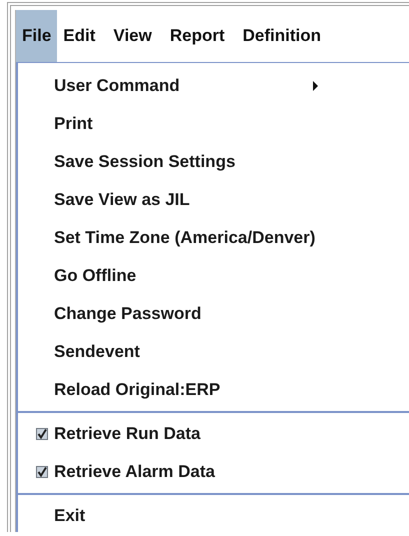 The width and height of the screenshot is (409, 536). Describe the element at coordinates (213, 390) in the screenshot. I see `menu-item: Reload Original:ERP` at that location.